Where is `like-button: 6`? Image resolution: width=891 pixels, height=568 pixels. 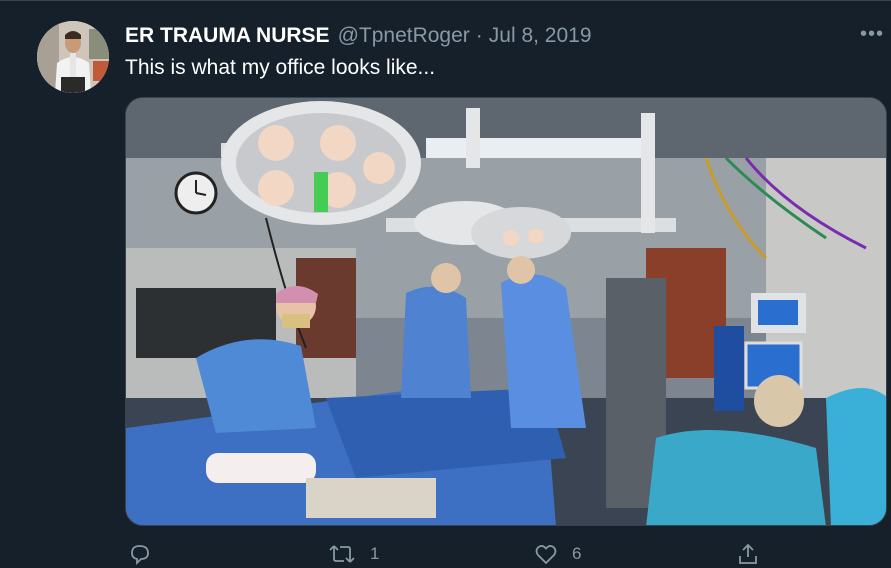
like-button: 6 is located at coordinates (557, 554).